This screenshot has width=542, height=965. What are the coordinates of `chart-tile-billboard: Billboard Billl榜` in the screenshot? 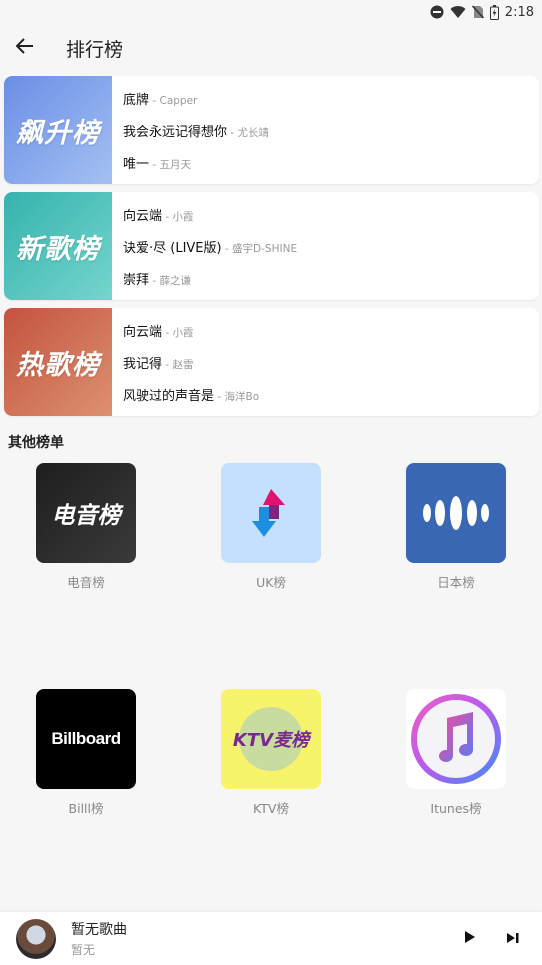 It's located at (86, 753).